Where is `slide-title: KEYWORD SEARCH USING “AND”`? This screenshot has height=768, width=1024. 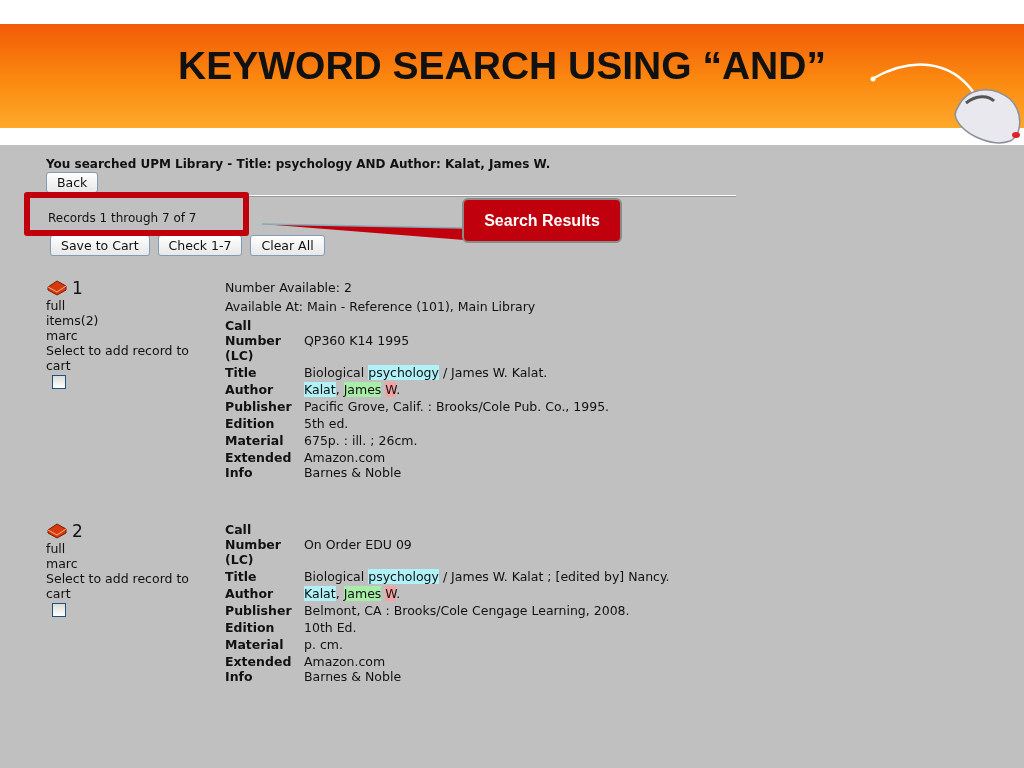 slide-title: KEYWORD SEARCH USING “AND” is located at coordinates (502, 66).